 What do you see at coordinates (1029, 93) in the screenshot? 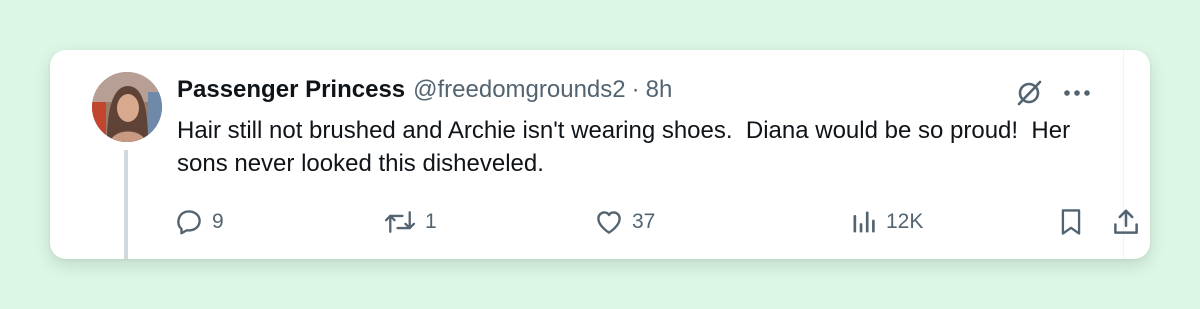
I see `grok-icon` at bounding box center [1029, 93].